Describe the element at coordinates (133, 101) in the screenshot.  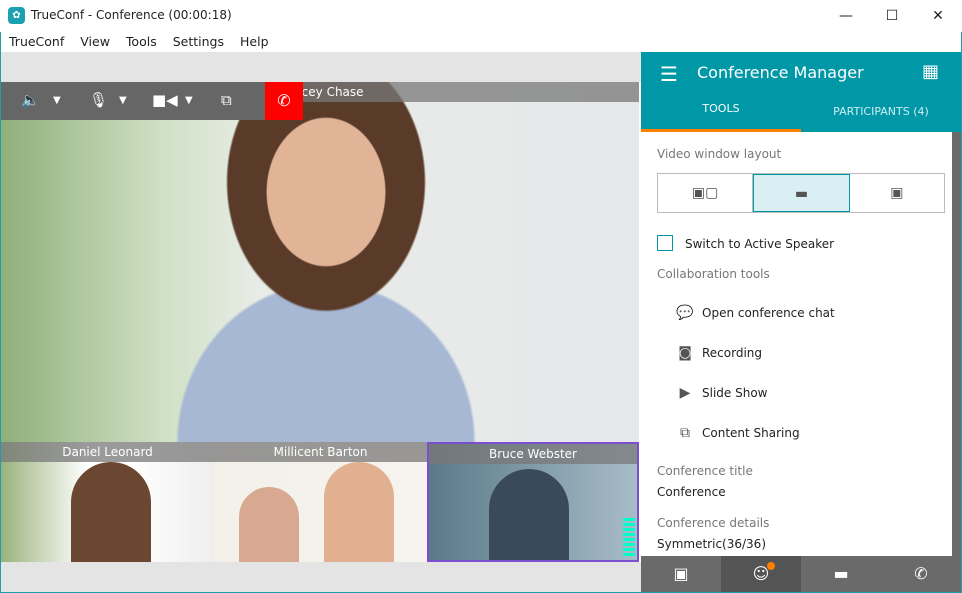
I see `call-toolbar: 🔈 ▼ 🎙 ▼ ■◀ ▼ ⧉` at that location.